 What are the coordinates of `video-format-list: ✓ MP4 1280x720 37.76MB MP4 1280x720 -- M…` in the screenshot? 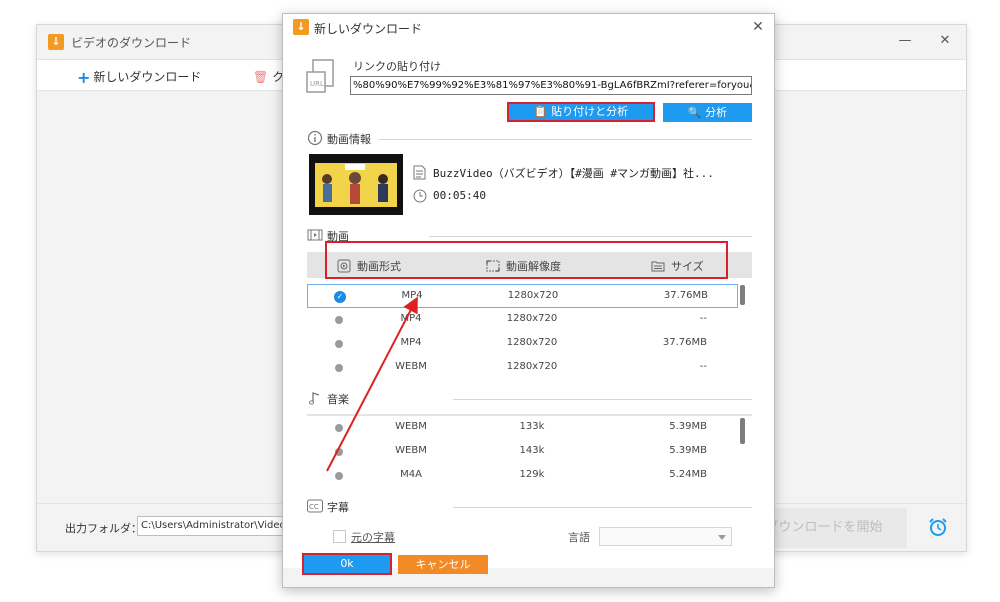 It's located at (529, 328).